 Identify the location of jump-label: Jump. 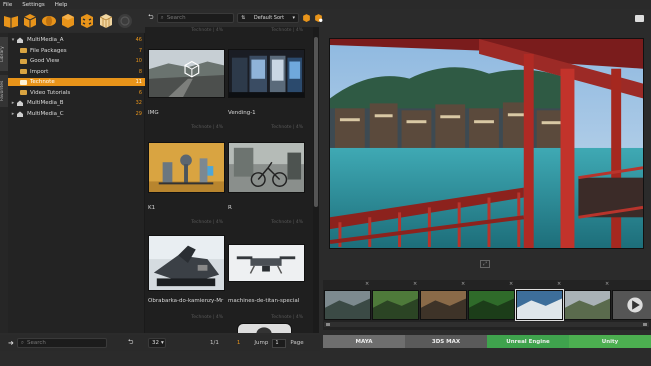
(261, 343).